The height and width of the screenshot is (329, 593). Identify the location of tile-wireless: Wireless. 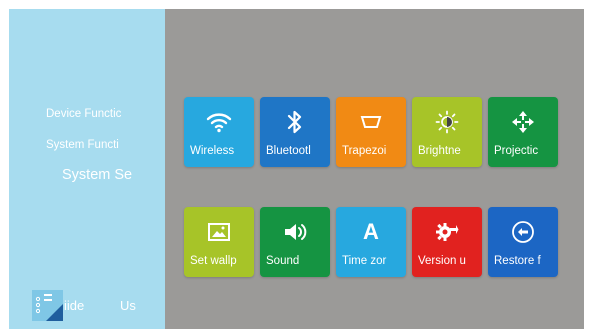
(219, 132).